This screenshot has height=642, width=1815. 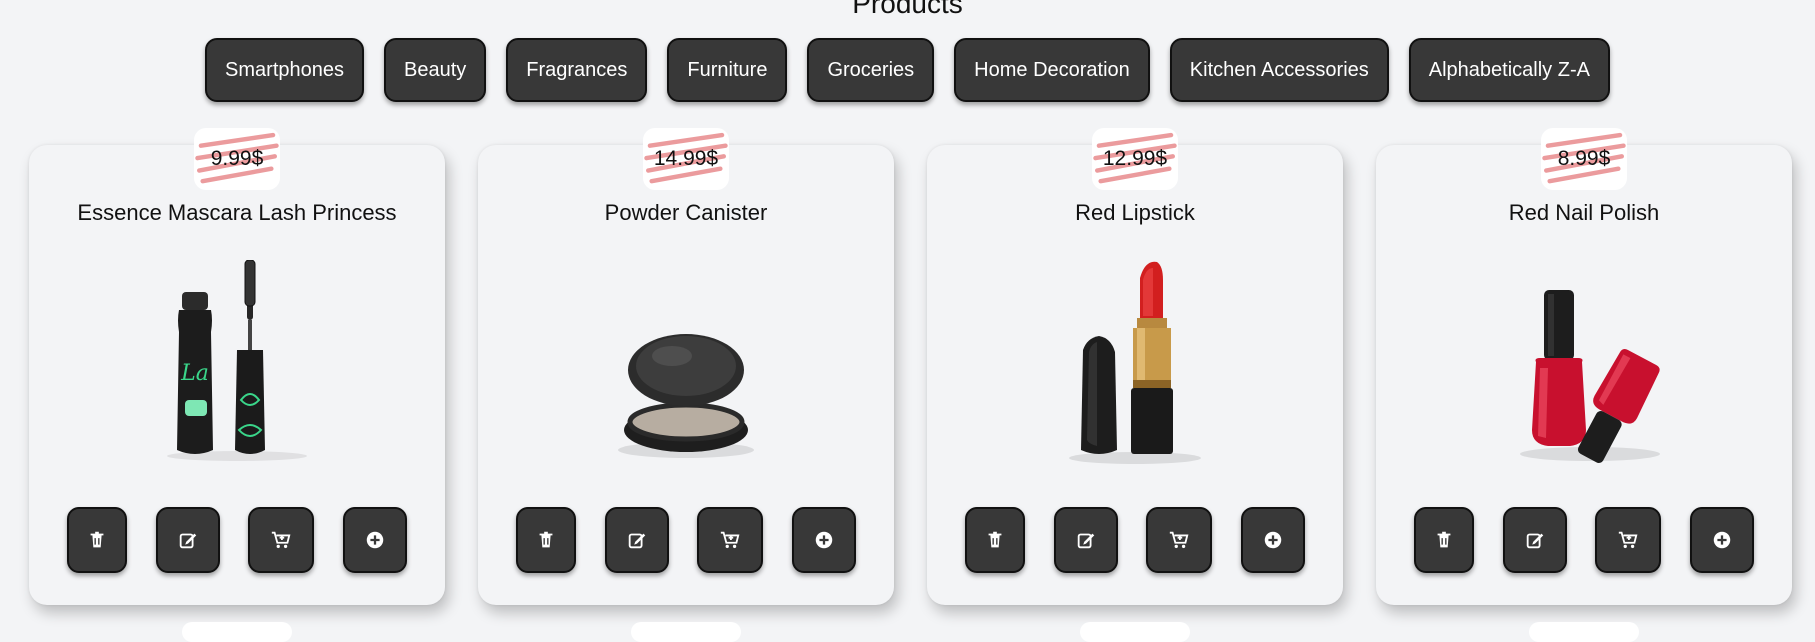 I want to click on nail-polish-image, so click(x=1590, y=376).